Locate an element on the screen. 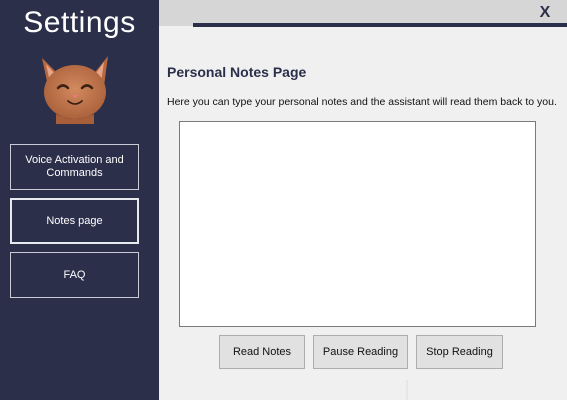 The height and width of the screenshot is (400, 567). sidebar-item-label: FAQ is located at coordinates (74, 274).